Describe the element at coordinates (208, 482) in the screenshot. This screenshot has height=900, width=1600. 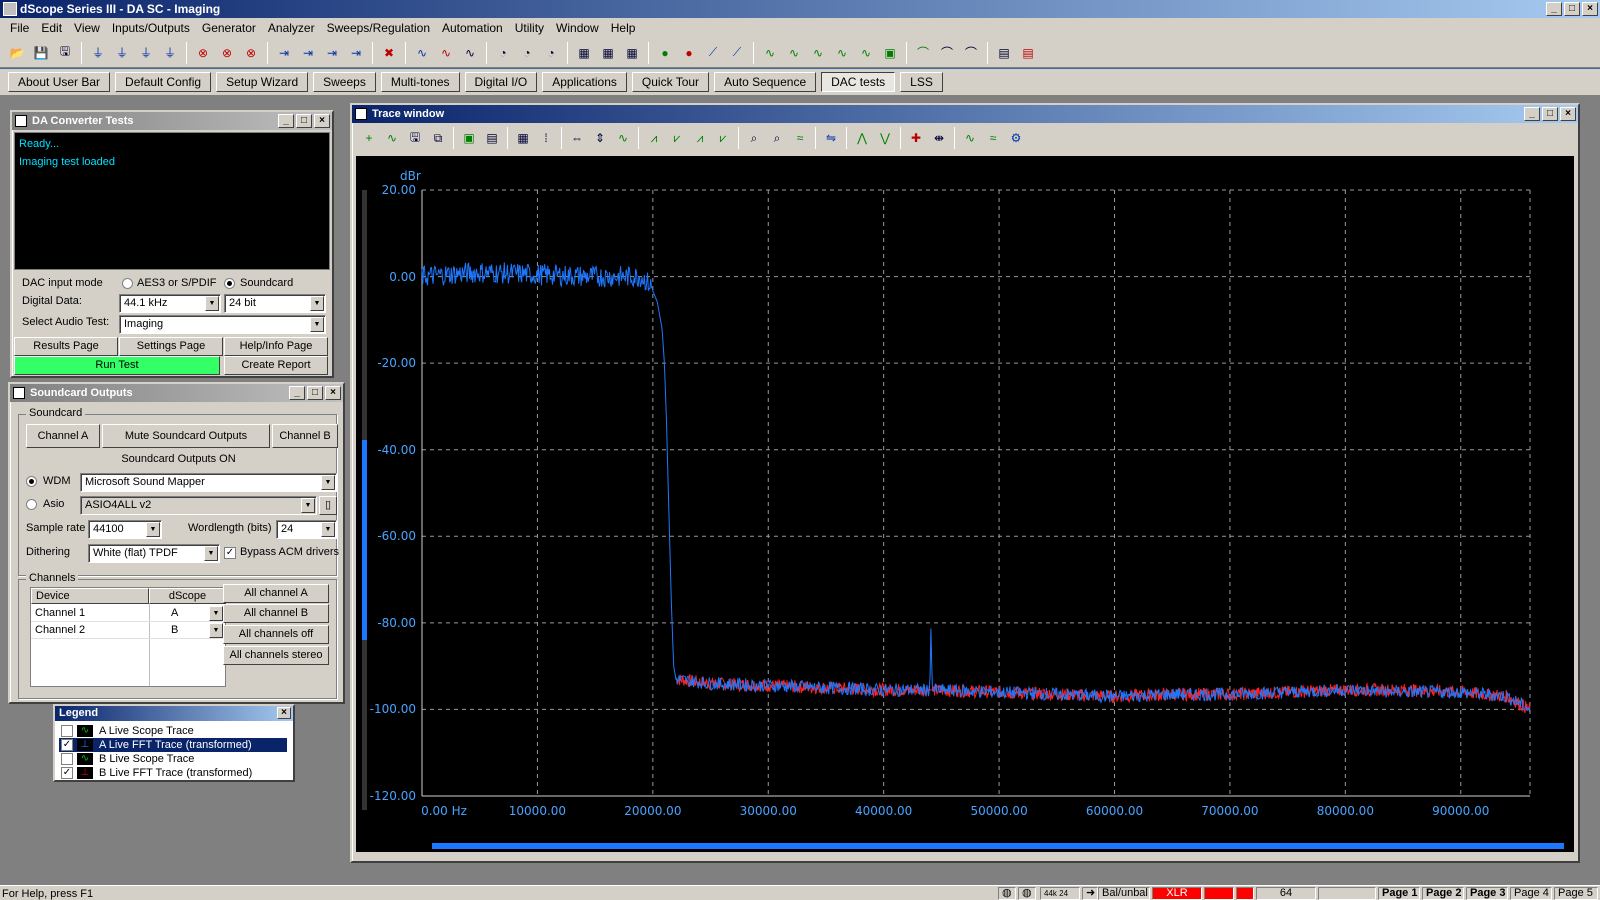
I see `wdm-select: Microsoft Sound Mapper ▼` at that location.